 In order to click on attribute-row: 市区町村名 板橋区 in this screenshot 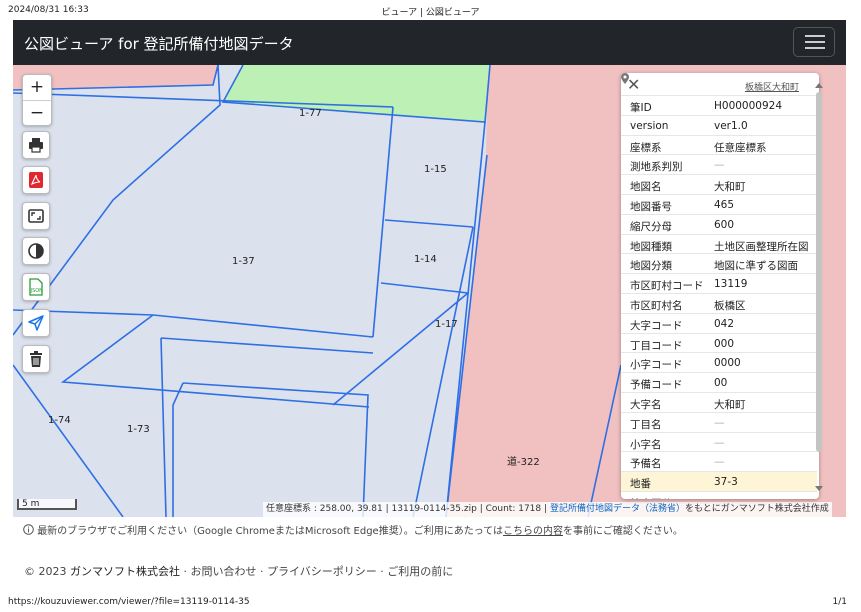, I will do `click(719, 302)`.